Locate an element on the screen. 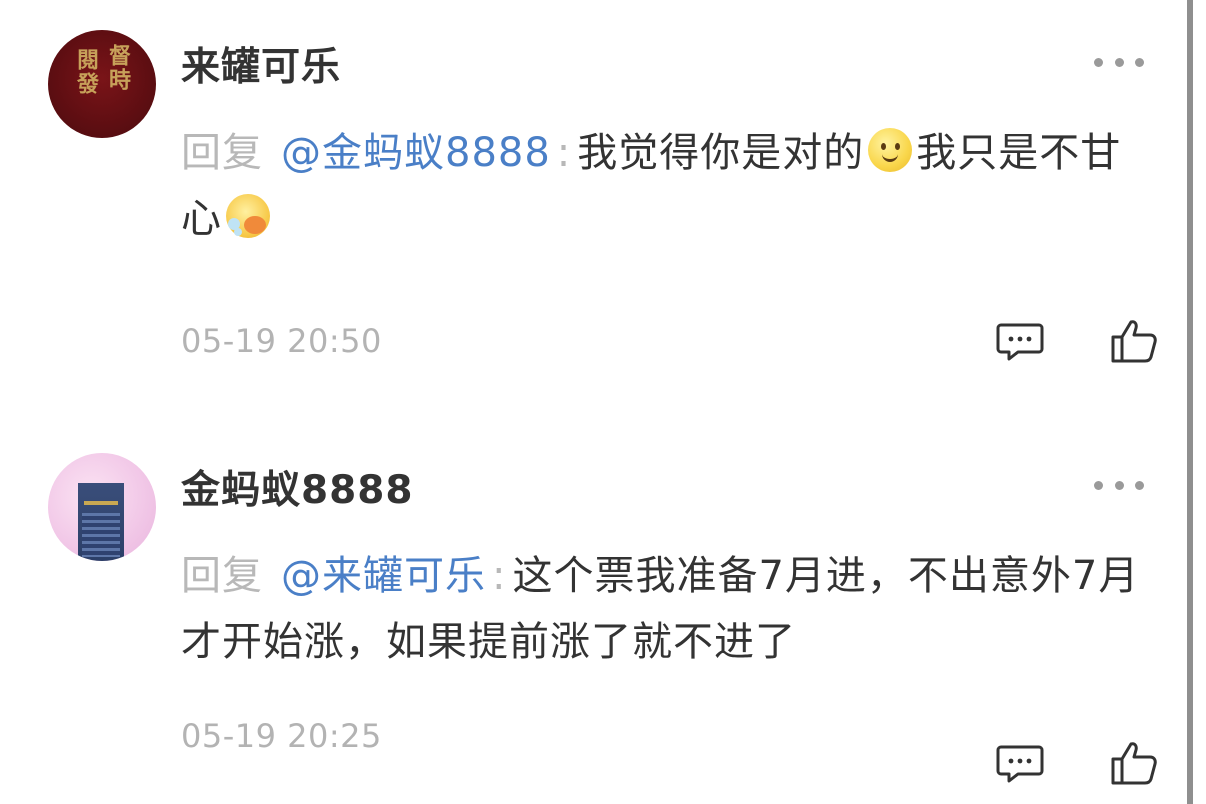  comment-text: 我觉得你是对的 is located at coordinates (721, 153).